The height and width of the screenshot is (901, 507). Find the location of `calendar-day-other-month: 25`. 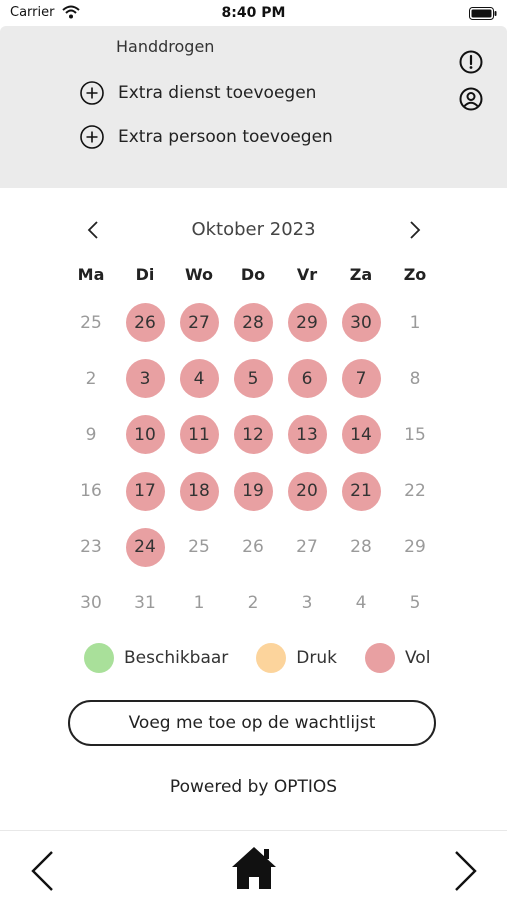

calendar-day-other-month: 25 is located at coordinates (199, 547).